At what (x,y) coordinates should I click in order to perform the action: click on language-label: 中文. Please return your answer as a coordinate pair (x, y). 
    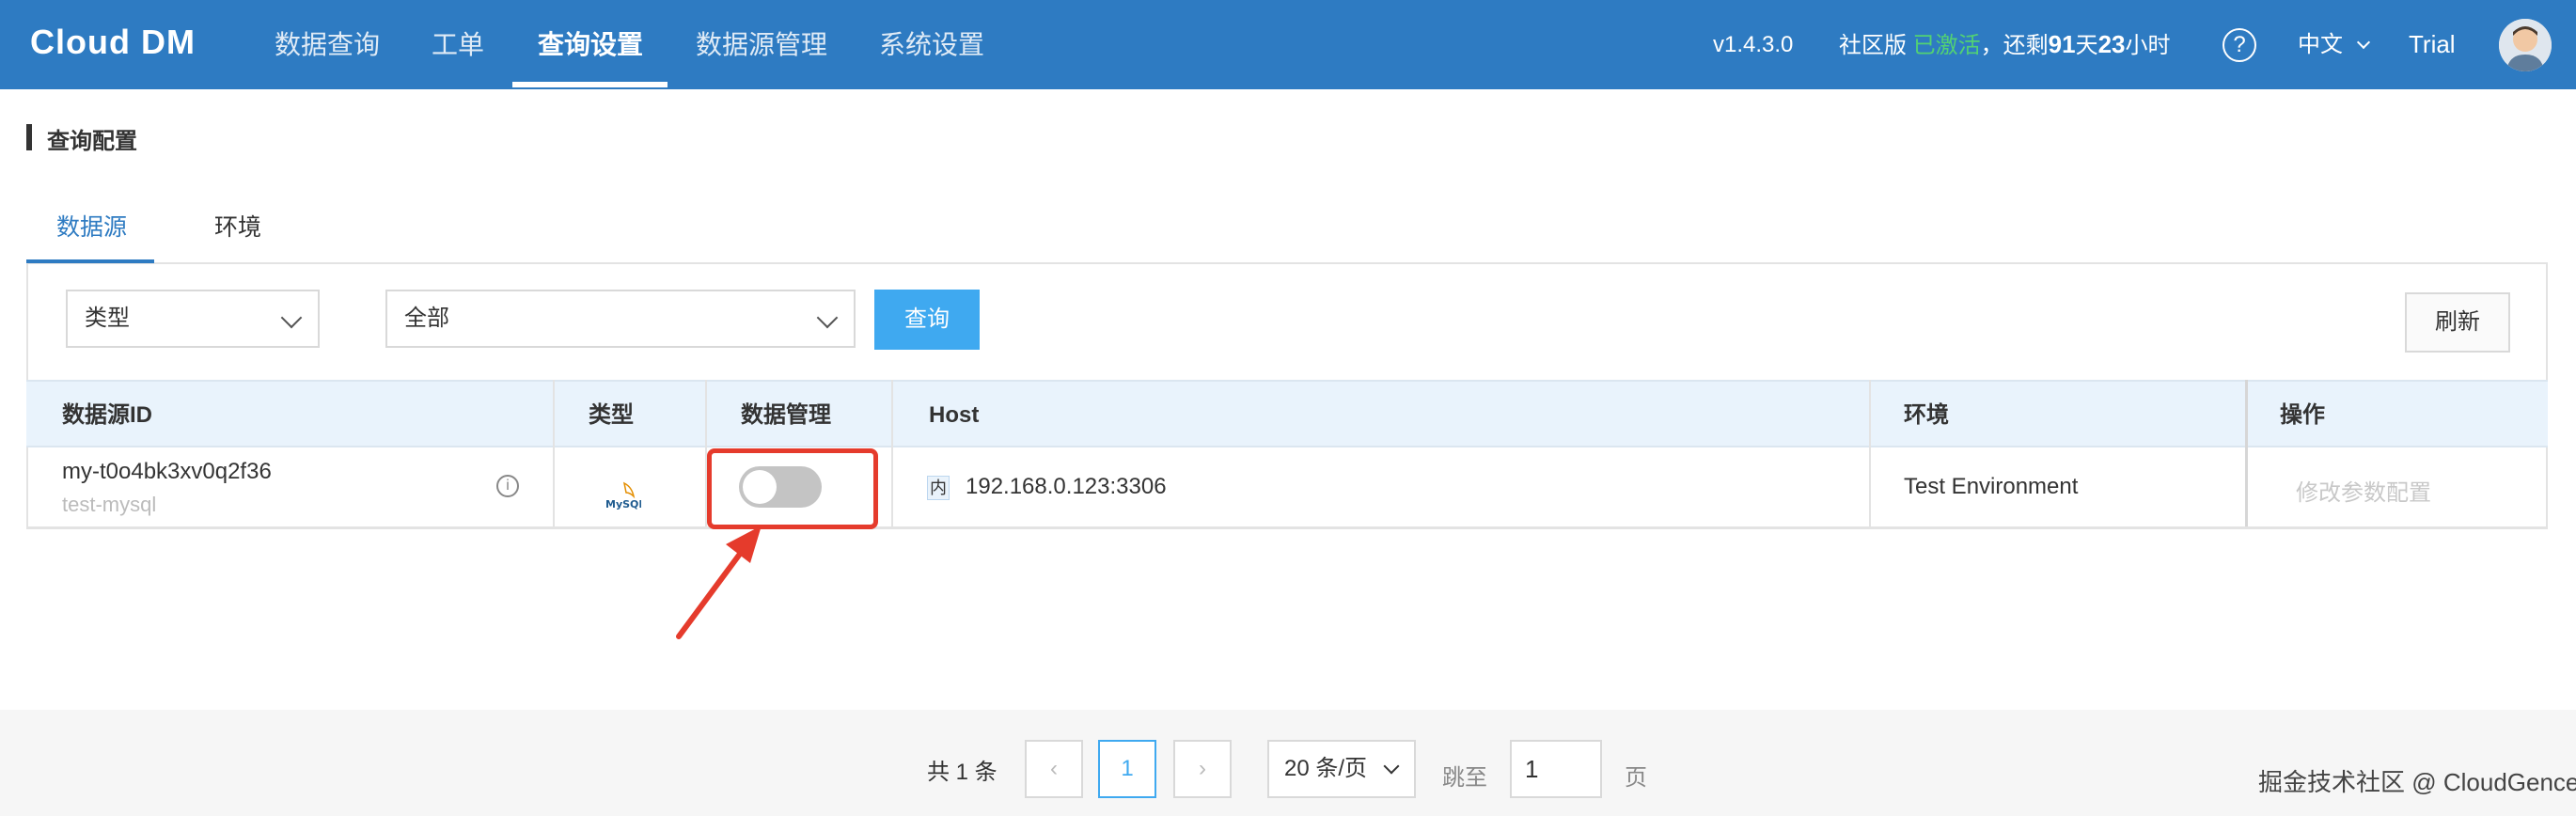
    Looking at the image, I should click on (2320, 44).